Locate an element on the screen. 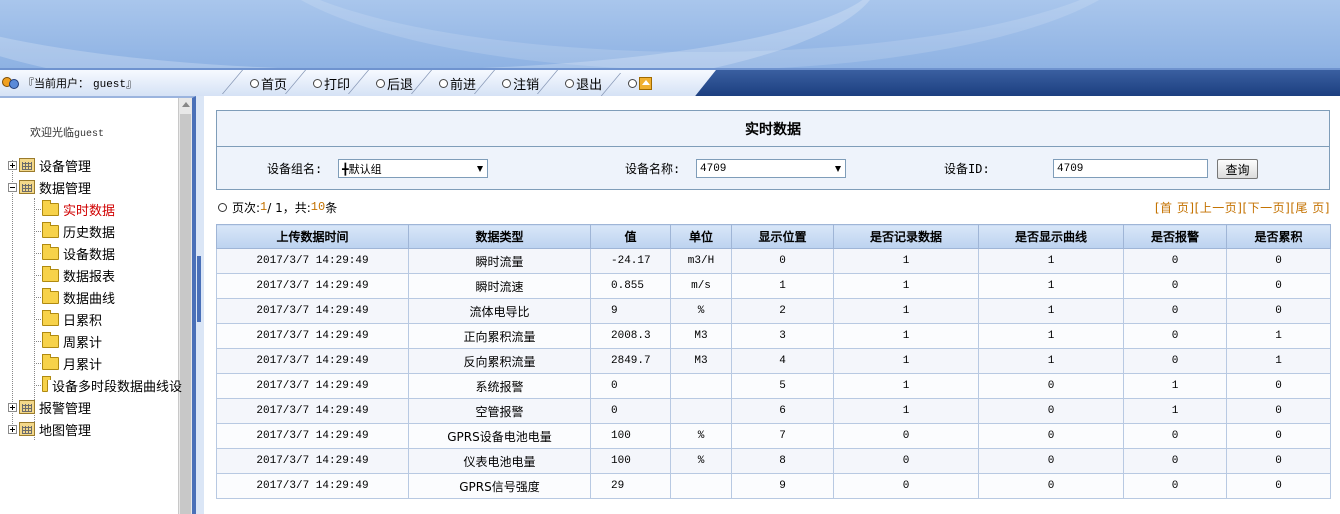 The height and width of the screenshot is (514, 1340). current-page: 1 is located at coordinates (264, 207).